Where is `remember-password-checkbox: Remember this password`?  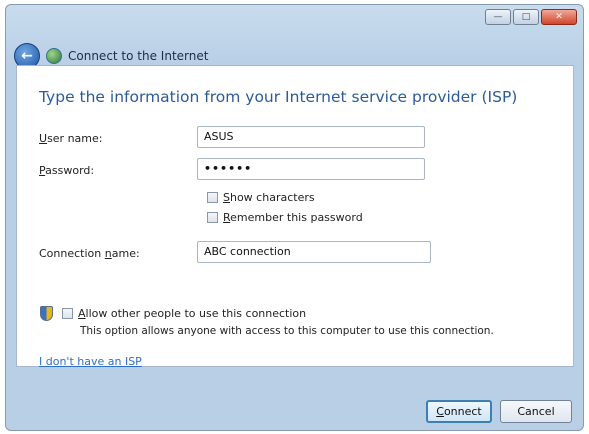
remember-password-checkbox: Remember this password is located at coordinates (285, 217).